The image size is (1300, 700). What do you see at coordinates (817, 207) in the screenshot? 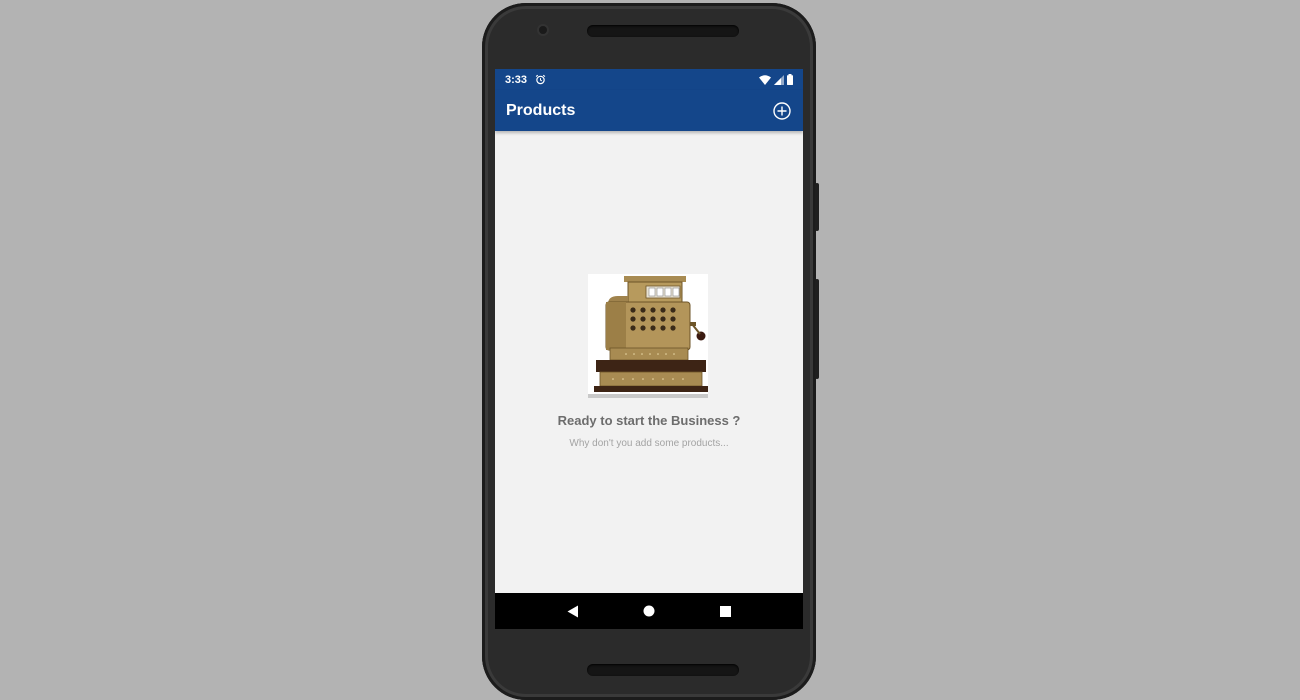
I see `power-button` at bounding box center [817, 207].